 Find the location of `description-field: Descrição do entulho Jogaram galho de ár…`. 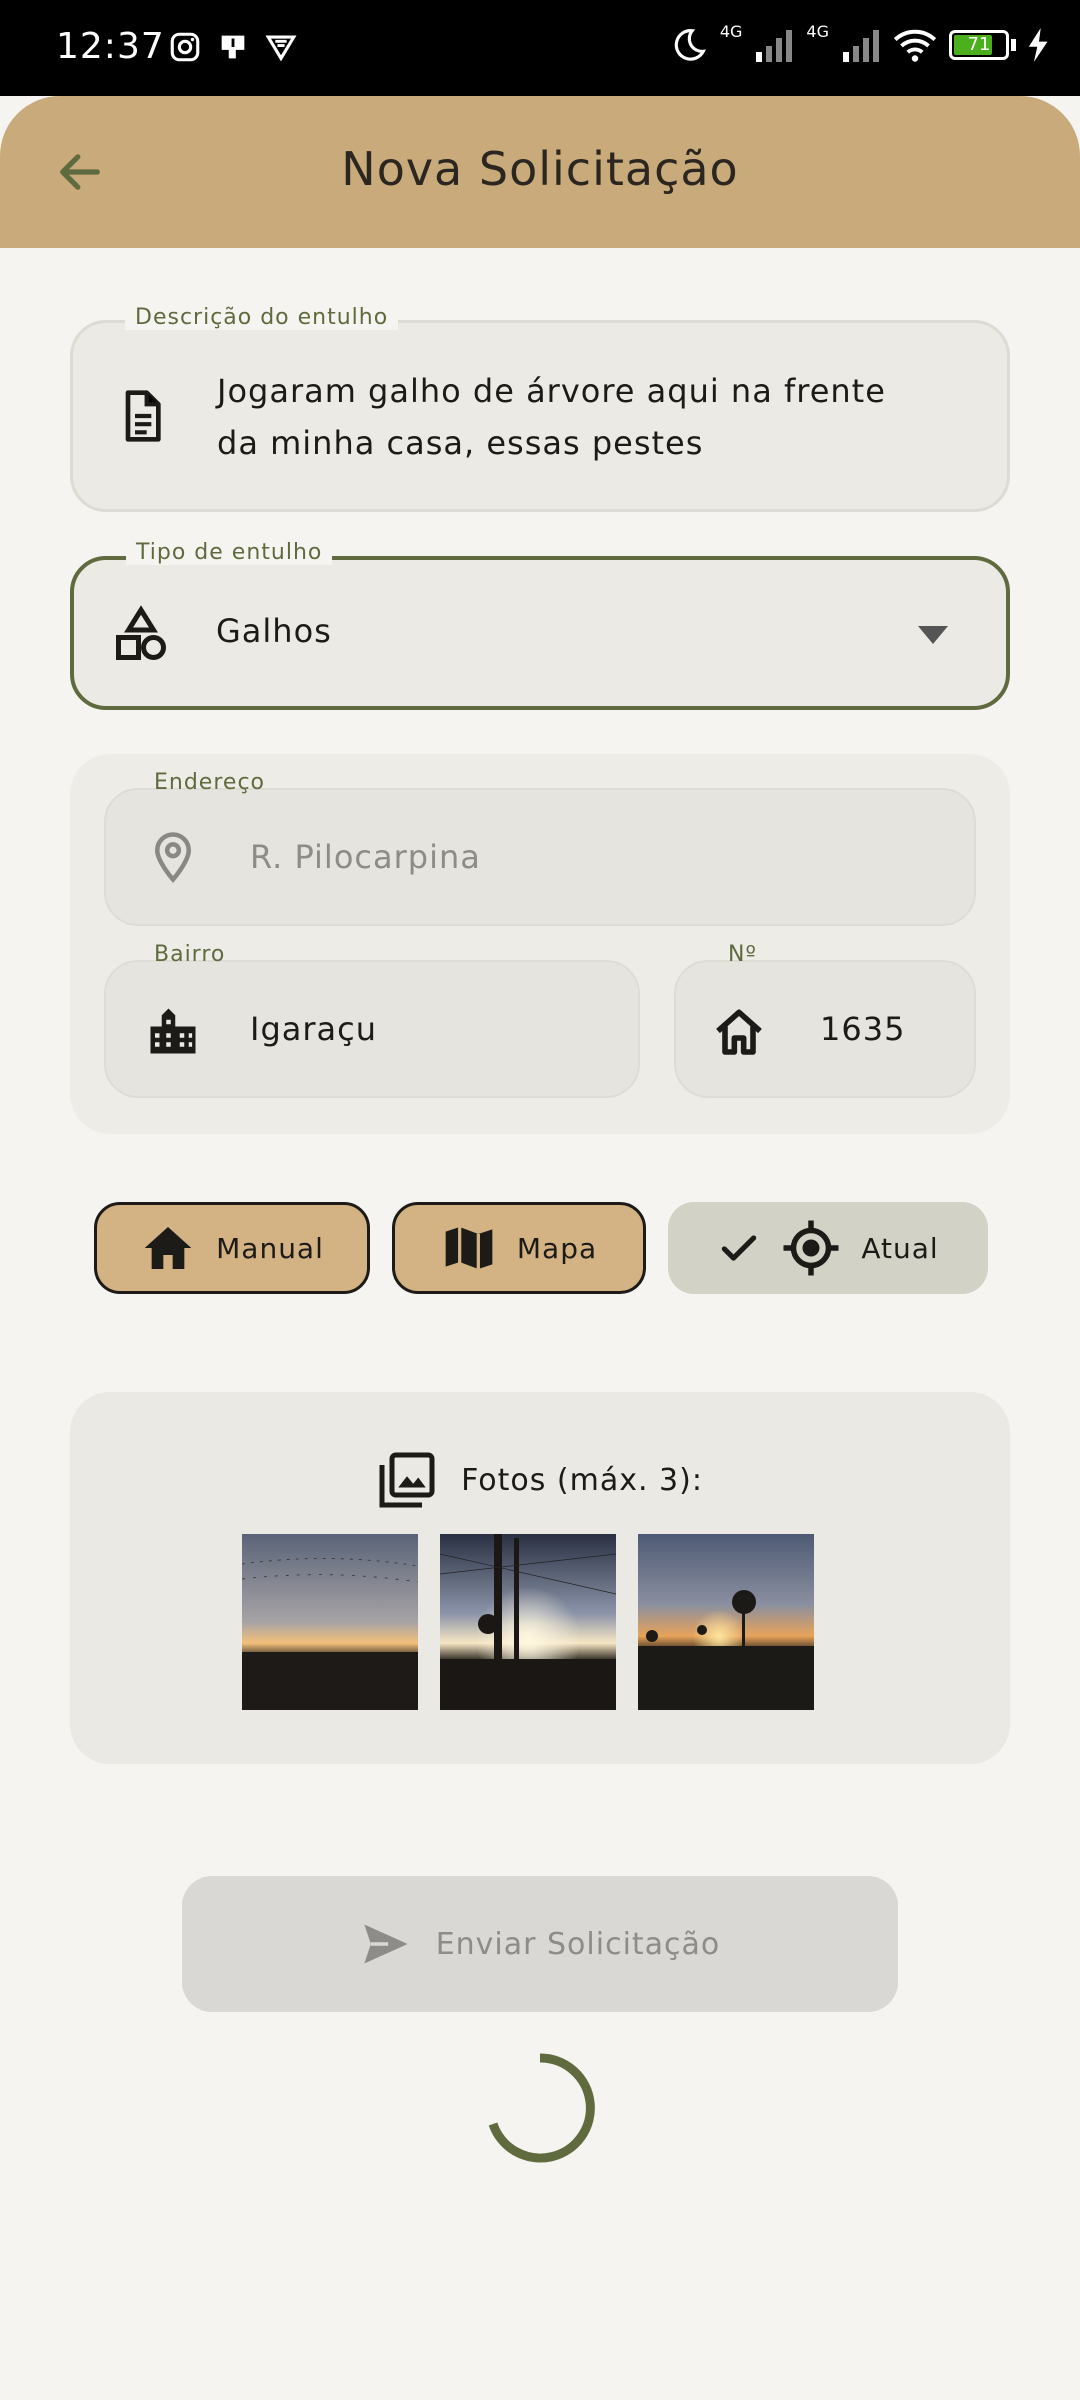

description-field: Descrição do entulho Jogaram galho de ár… is located at coordinates (540, 408).